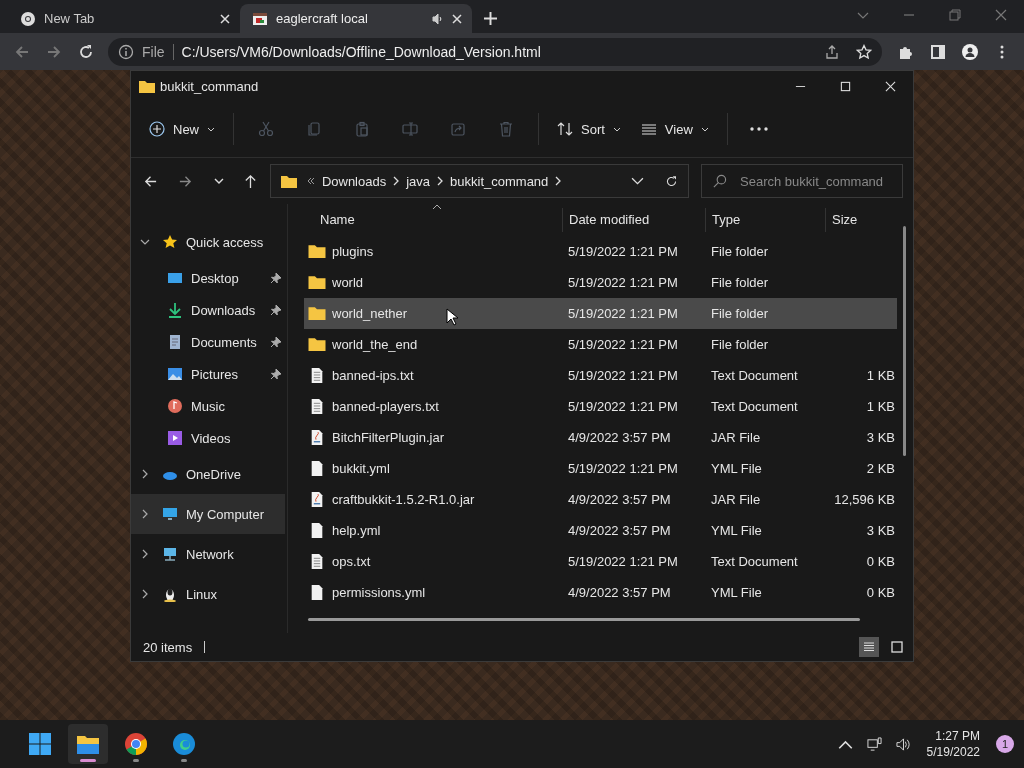  I want to click on file-name: world_nether, so click(370, 313).